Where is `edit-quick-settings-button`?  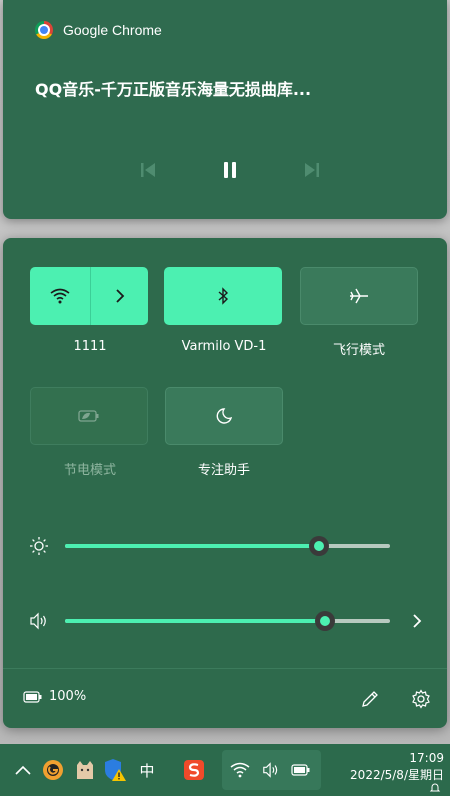 edit-quick-settings-button is located at coordinates (370, 699).